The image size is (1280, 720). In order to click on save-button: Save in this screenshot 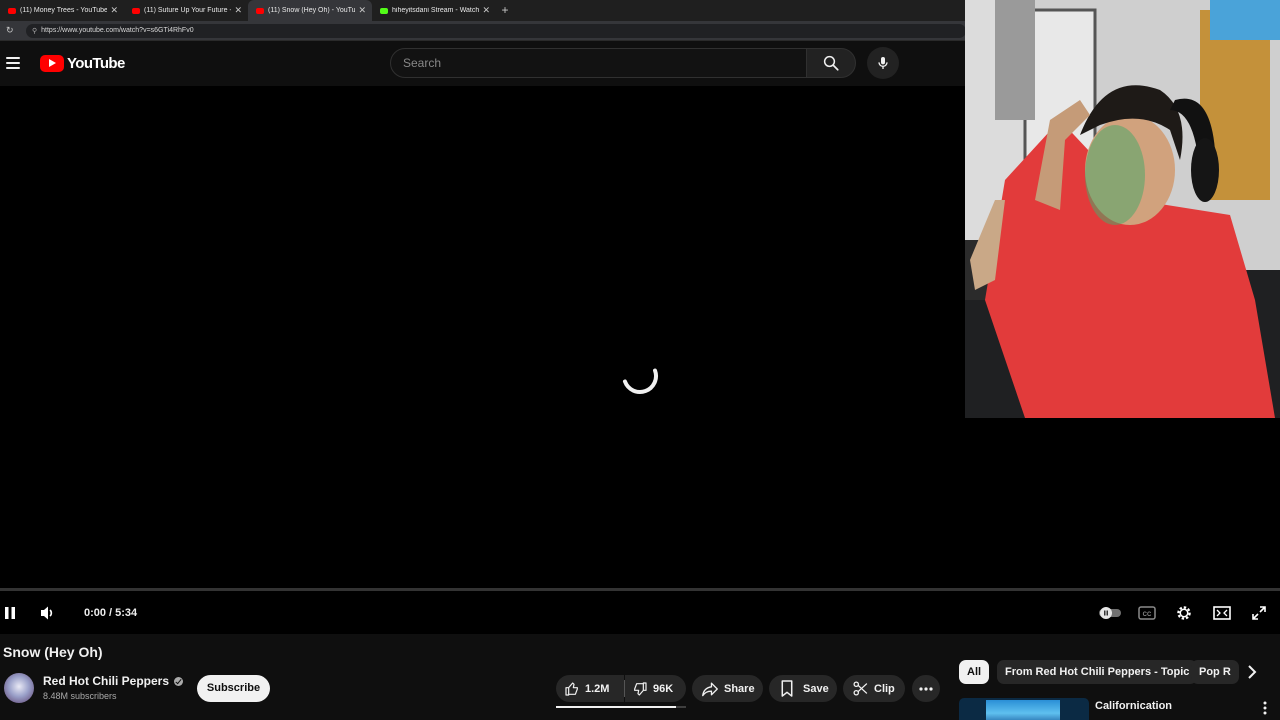, I will do `click(803, 688)`.